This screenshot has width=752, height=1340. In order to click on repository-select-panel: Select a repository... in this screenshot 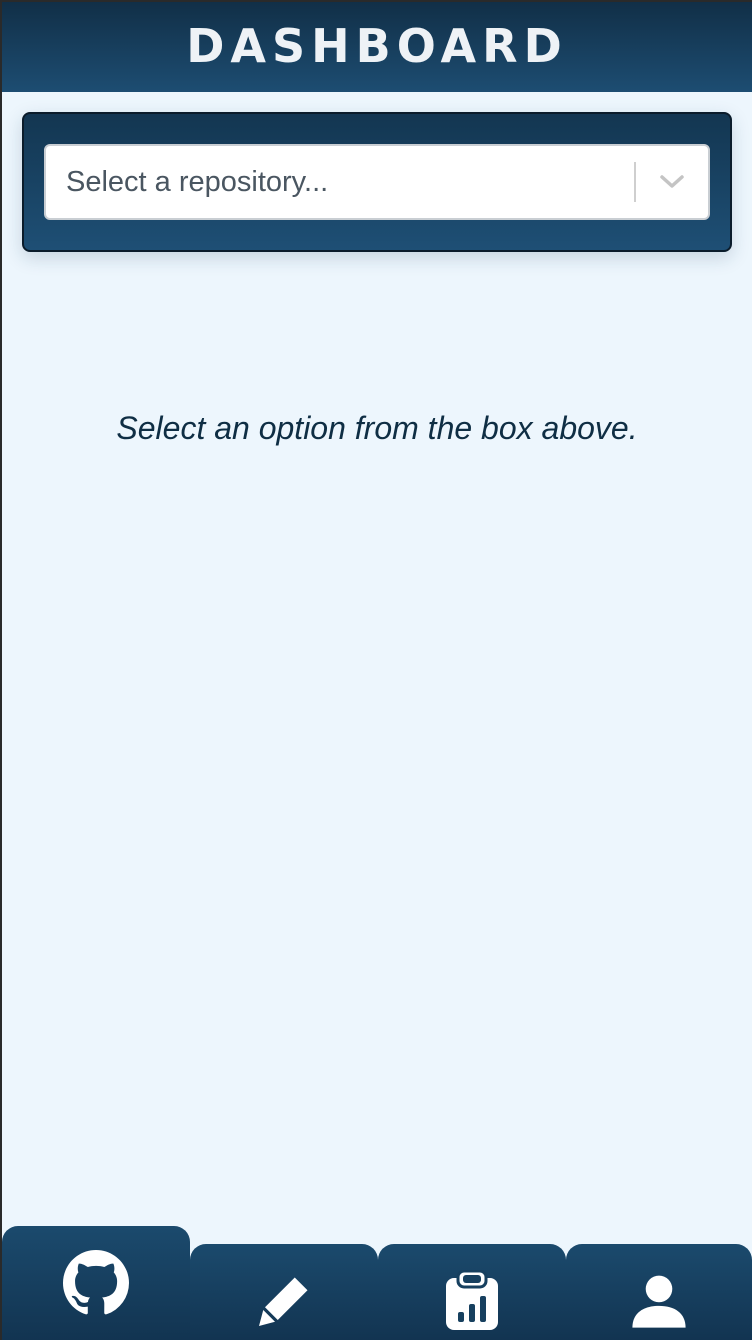, I will do `click(377, 182)`.